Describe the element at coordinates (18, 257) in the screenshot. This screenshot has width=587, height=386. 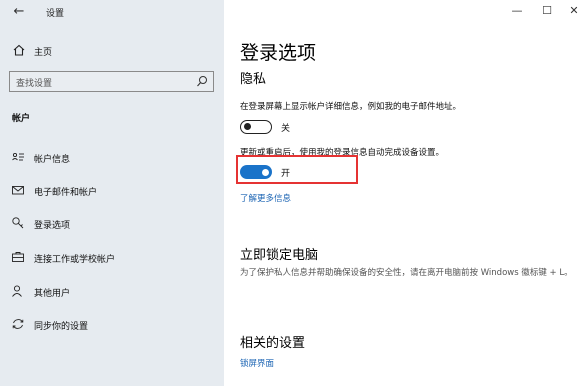
I see `briefcase-icon` at that location.